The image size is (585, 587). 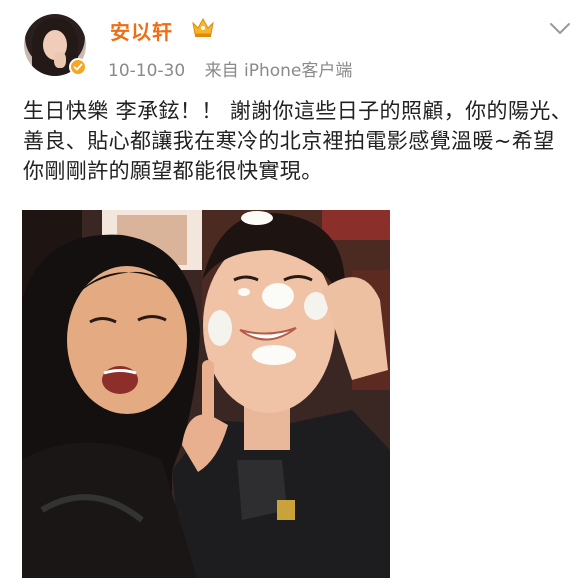 What do you see at coordinates (60, 60) in the screenshot?
I see `avatar-hand` at bounding box center [60, 60].